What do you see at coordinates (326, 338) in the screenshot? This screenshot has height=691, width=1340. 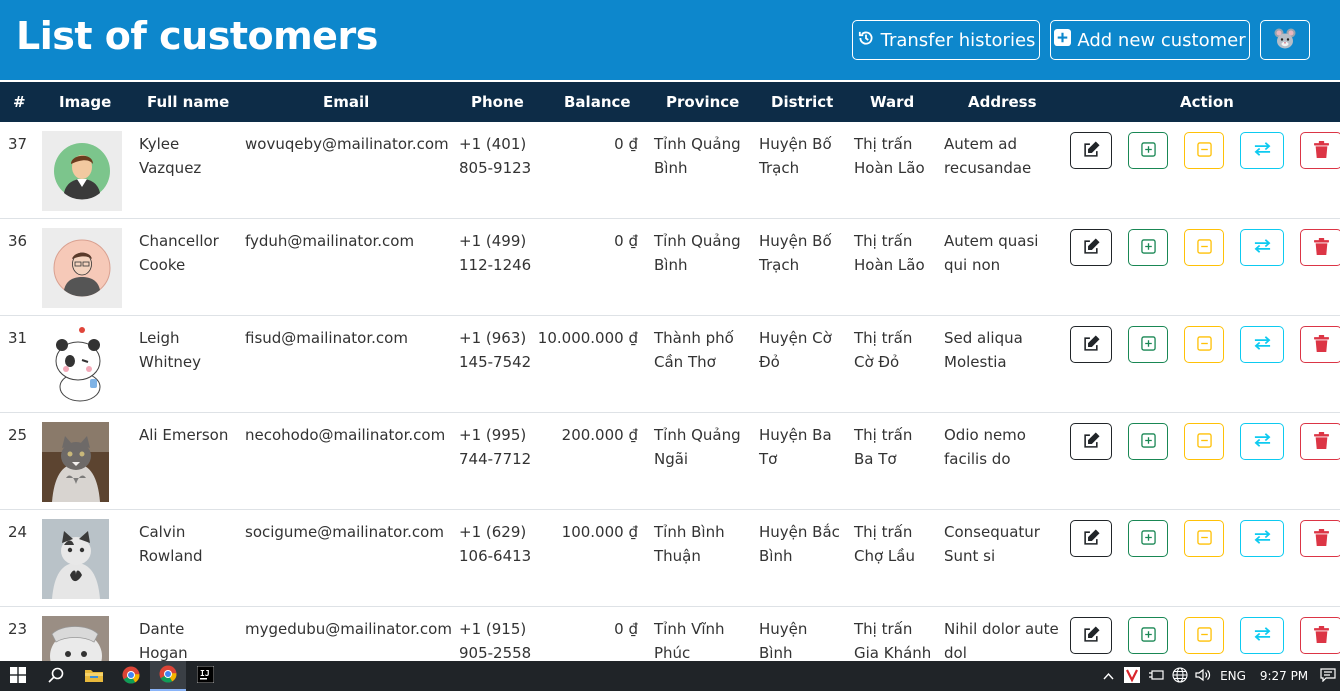 I see `customer-email-line: fisud@mailinator.com` at bounding box center [326, 338].